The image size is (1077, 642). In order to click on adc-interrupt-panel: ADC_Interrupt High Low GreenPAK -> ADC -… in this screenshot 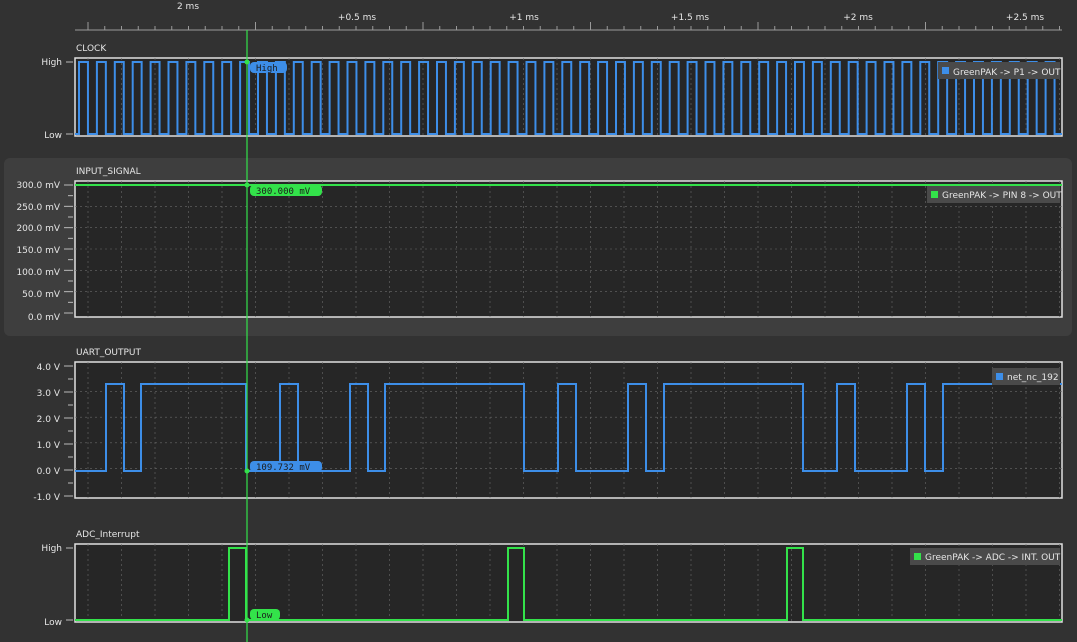, I will do `click(552, 579)`.